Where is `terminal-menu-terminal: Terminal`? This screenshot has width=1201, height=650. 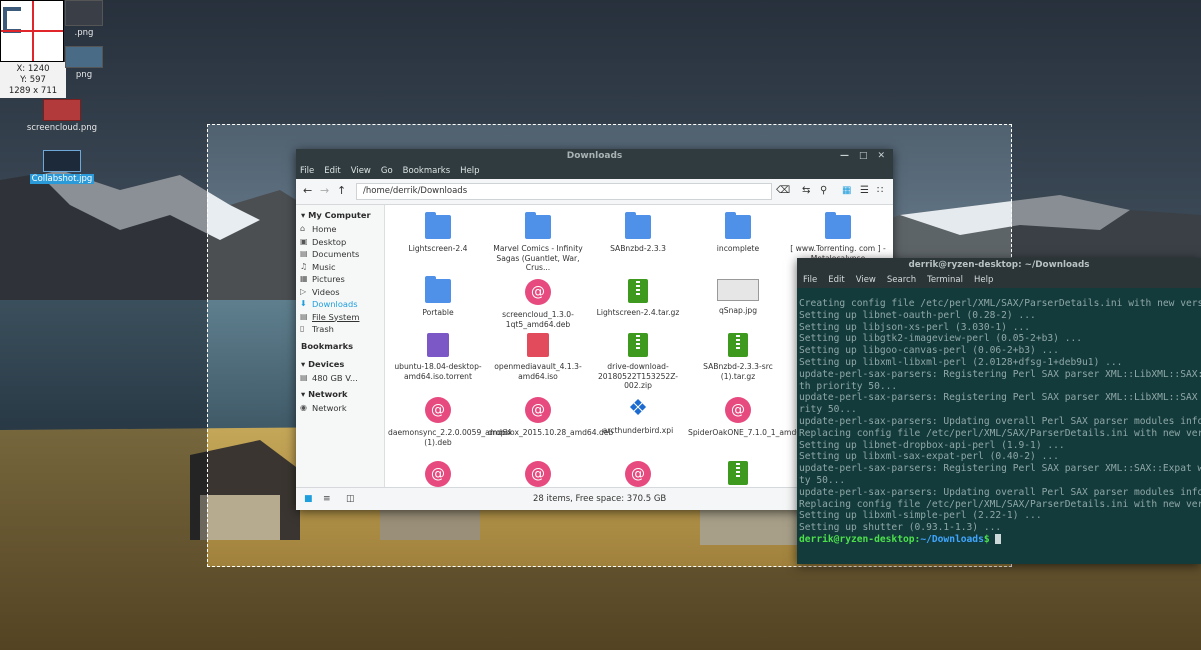
terminal-menu-terminal: Terminal is located at coordinates (945, 280).